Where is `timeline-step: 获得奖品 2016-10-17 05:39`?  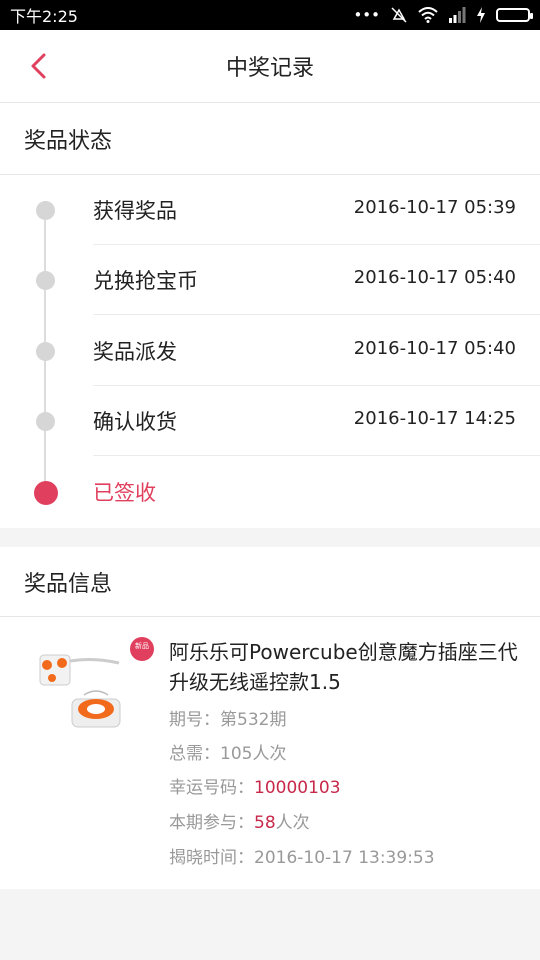 timeline-step: 获得奖品 2016-10-17 05:39 is located at coordinates (270, 210).